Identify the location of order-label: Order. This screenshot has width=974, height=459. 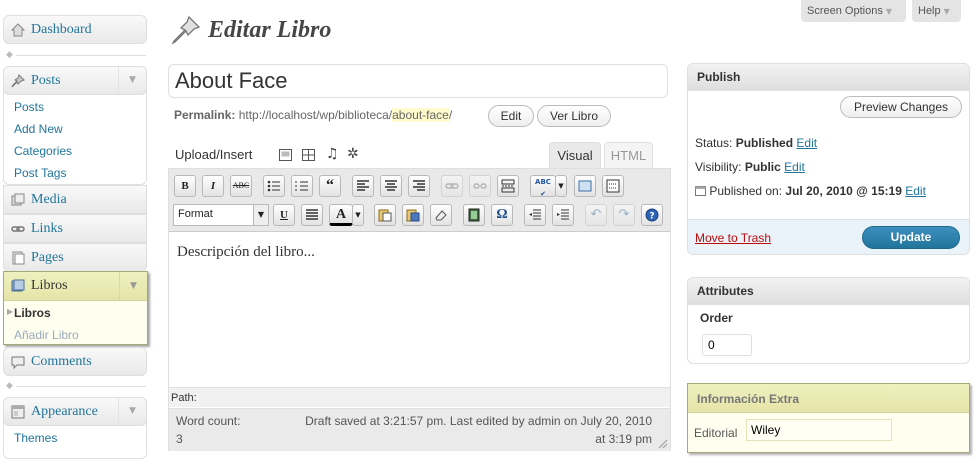
(716, 318).